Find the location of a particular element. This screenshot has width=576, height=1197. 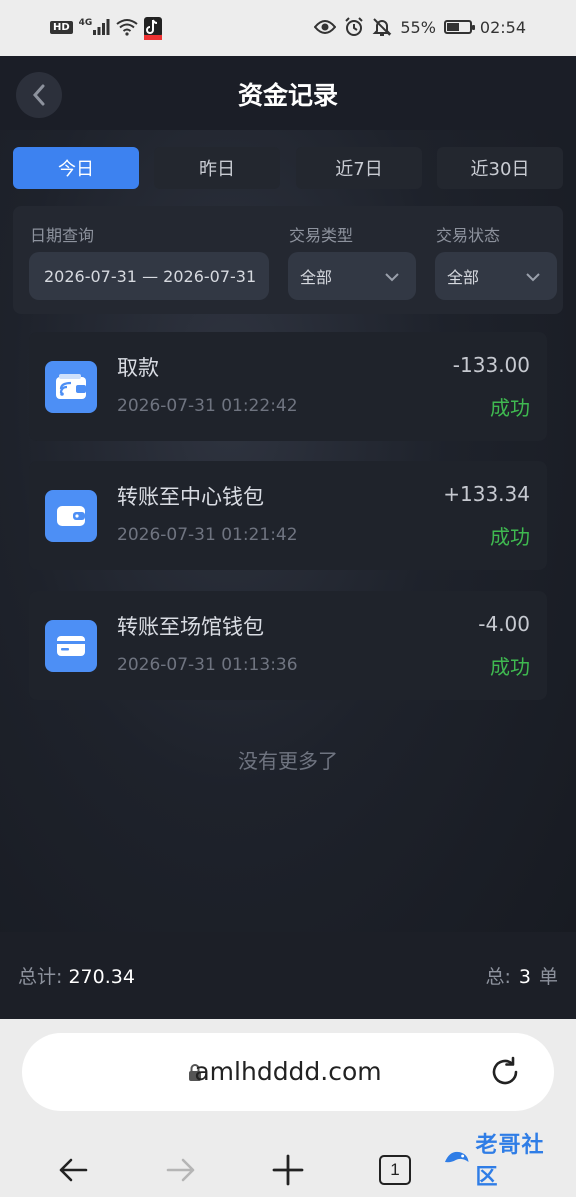

transaction-status-label: 交易状态 is located at coordinates (468, 235).